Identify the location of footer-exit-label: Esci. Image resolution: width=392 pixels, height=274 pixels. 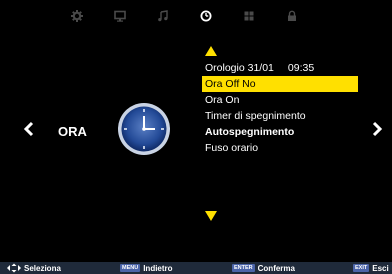
(380, 268).